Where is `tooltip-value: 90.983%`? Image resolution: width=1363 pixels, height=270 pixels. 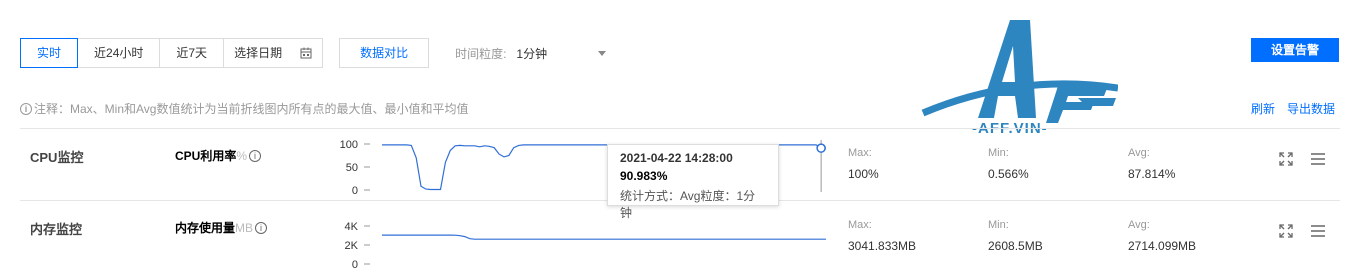 tooltip-value: 90.983% is located at coordinates (644, 176).